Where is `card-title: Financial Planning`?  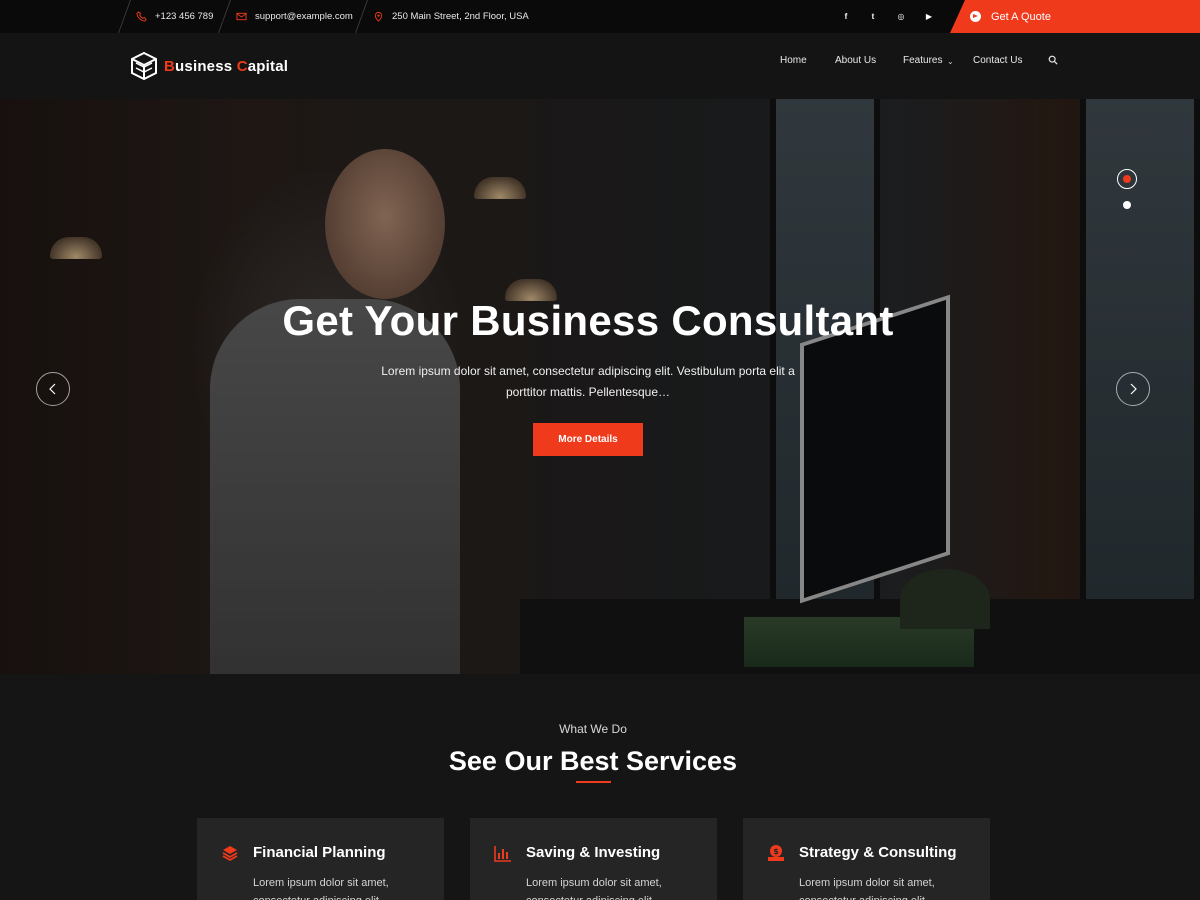 card-title: Financial Planning is located at coordinates (319, 852).